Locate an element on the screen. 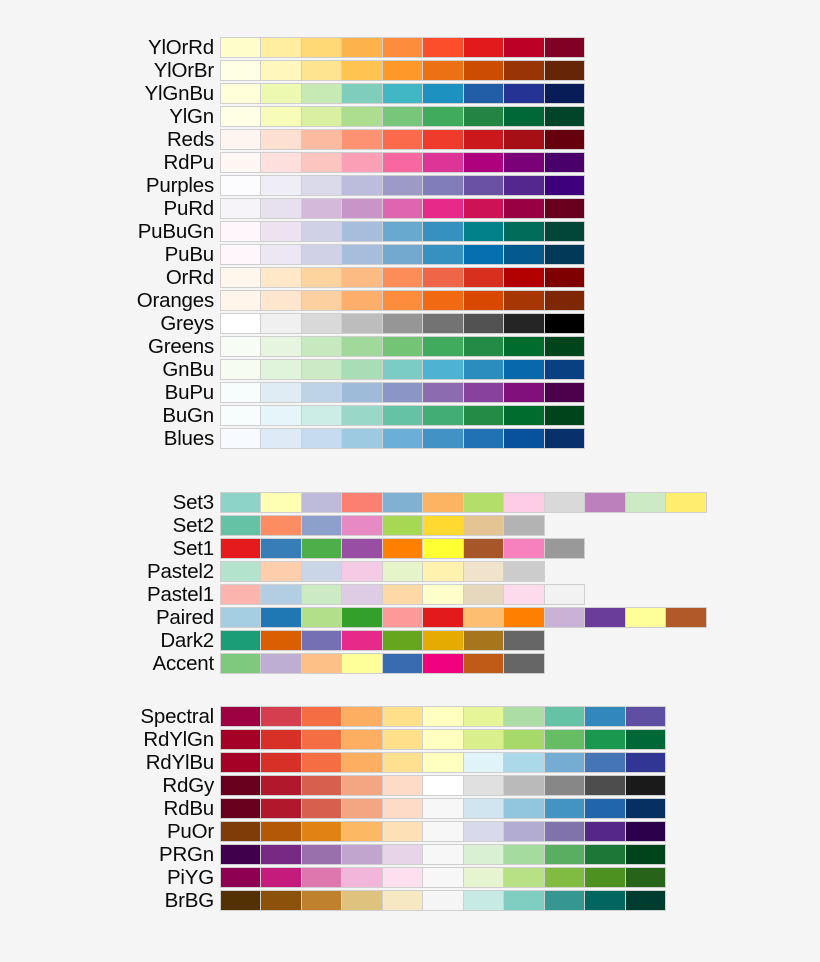 The width and height of the screenshot is (820, 962). palette-row: OrRd is located at coordinates (410, 277).